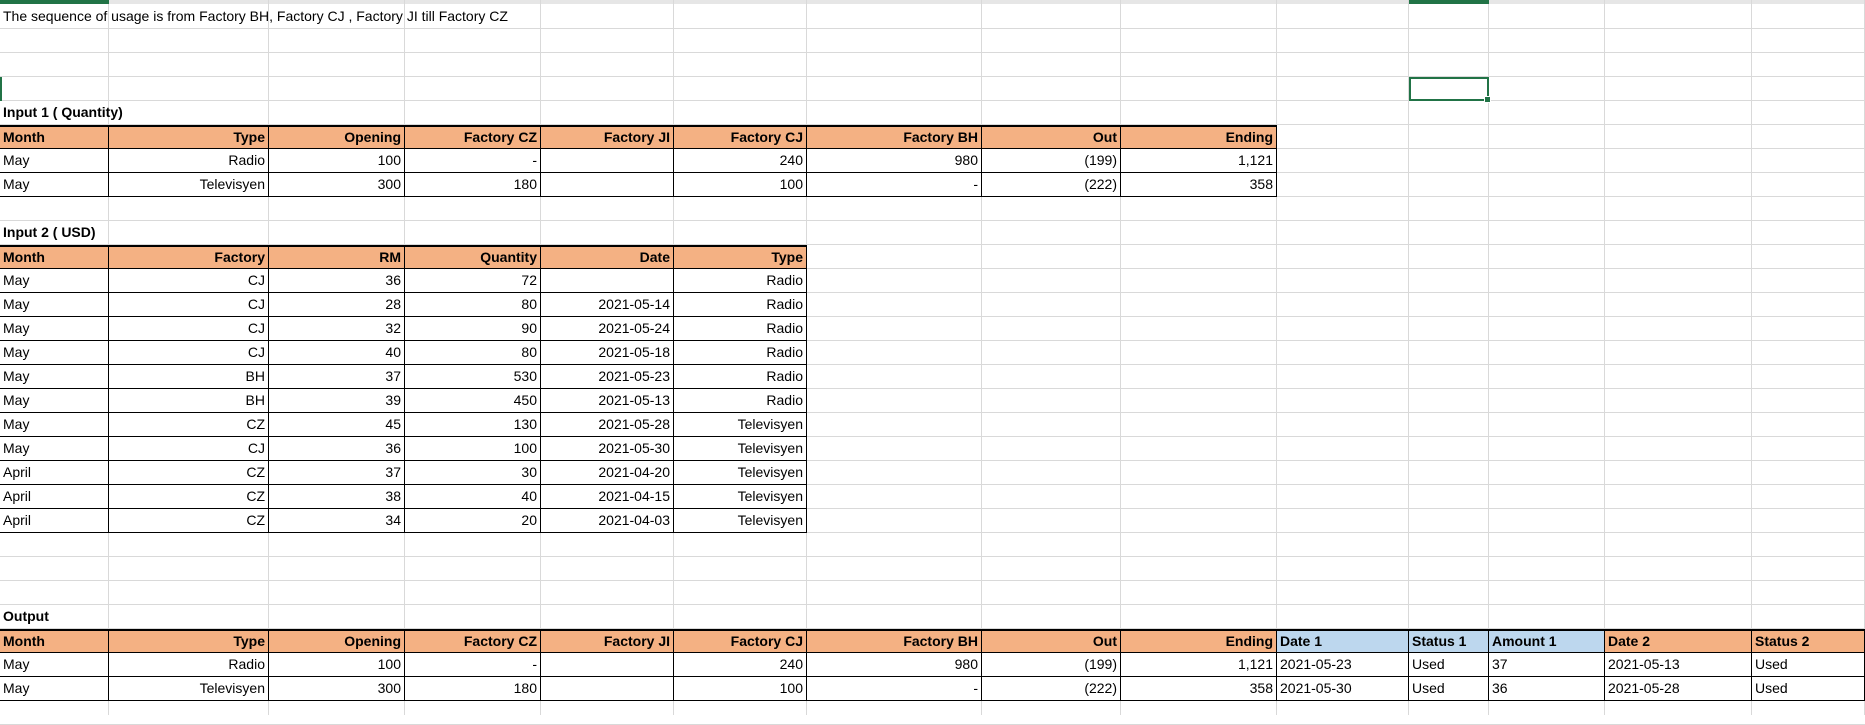 The height and width of the screenshot is (725, 1865). Describe the element at coordinates (473, 185) in the screenshot. I see `input1-data-cell: 180` at that location.